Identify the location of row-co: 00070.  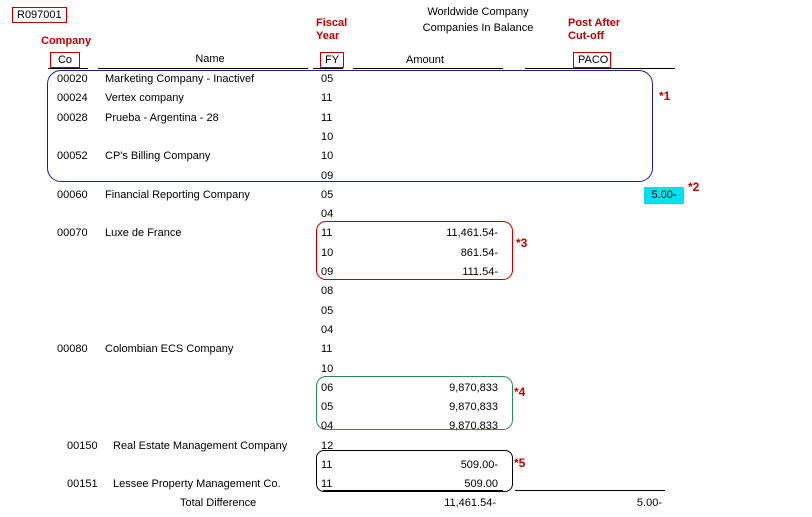
(72, 233).